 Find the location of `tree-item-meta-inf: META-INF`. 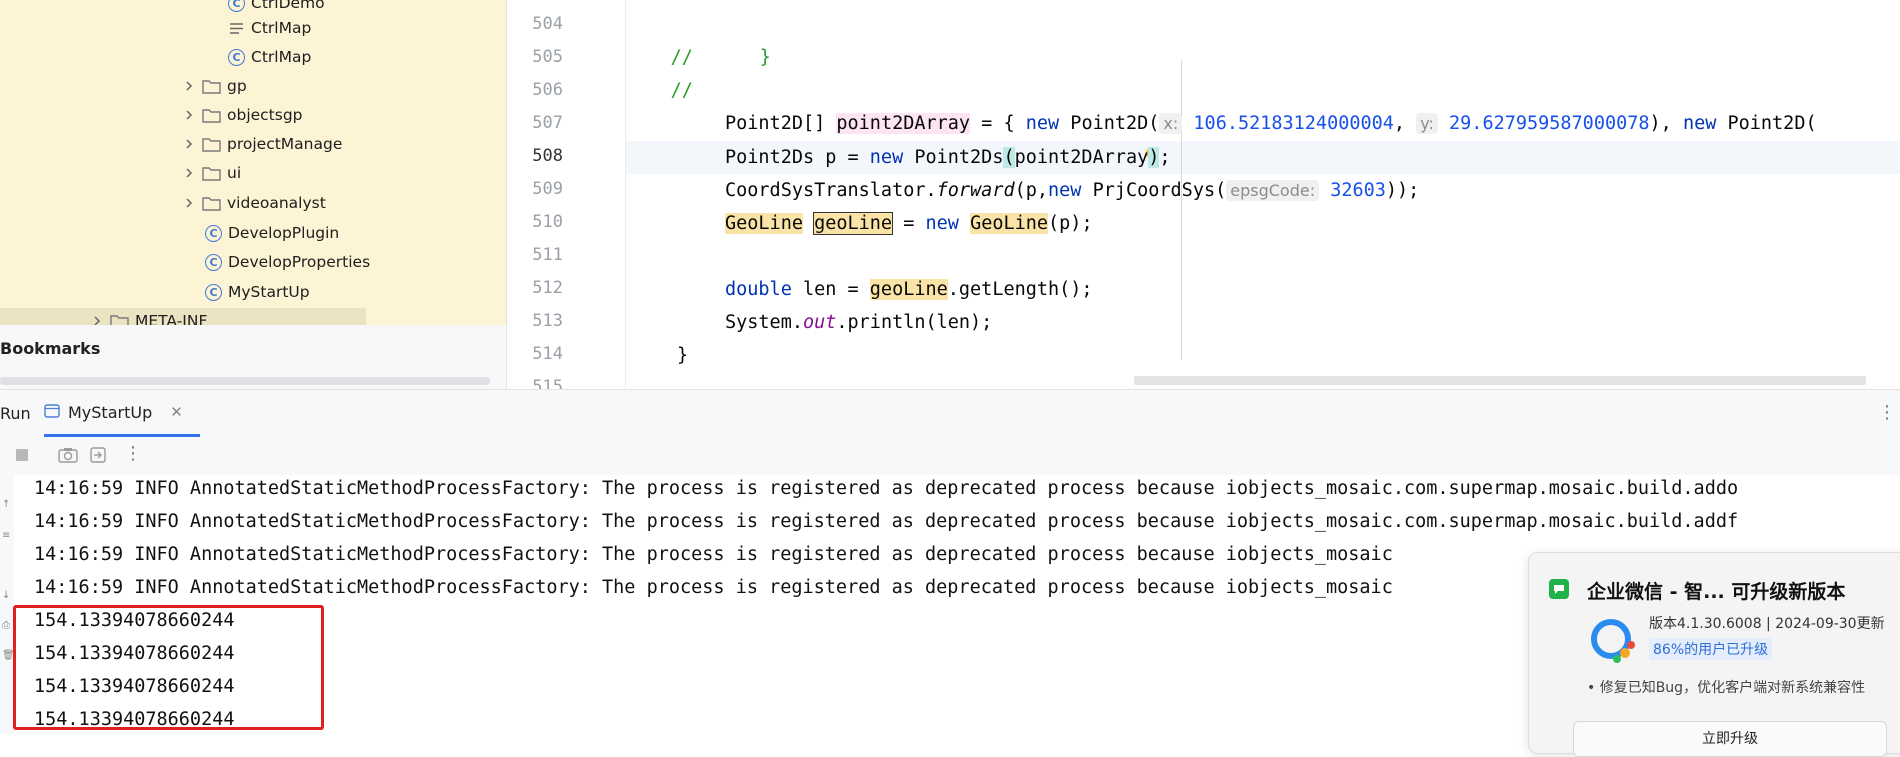

tree-item-meta-inf: META-INF is located at coordinates (183, 316).